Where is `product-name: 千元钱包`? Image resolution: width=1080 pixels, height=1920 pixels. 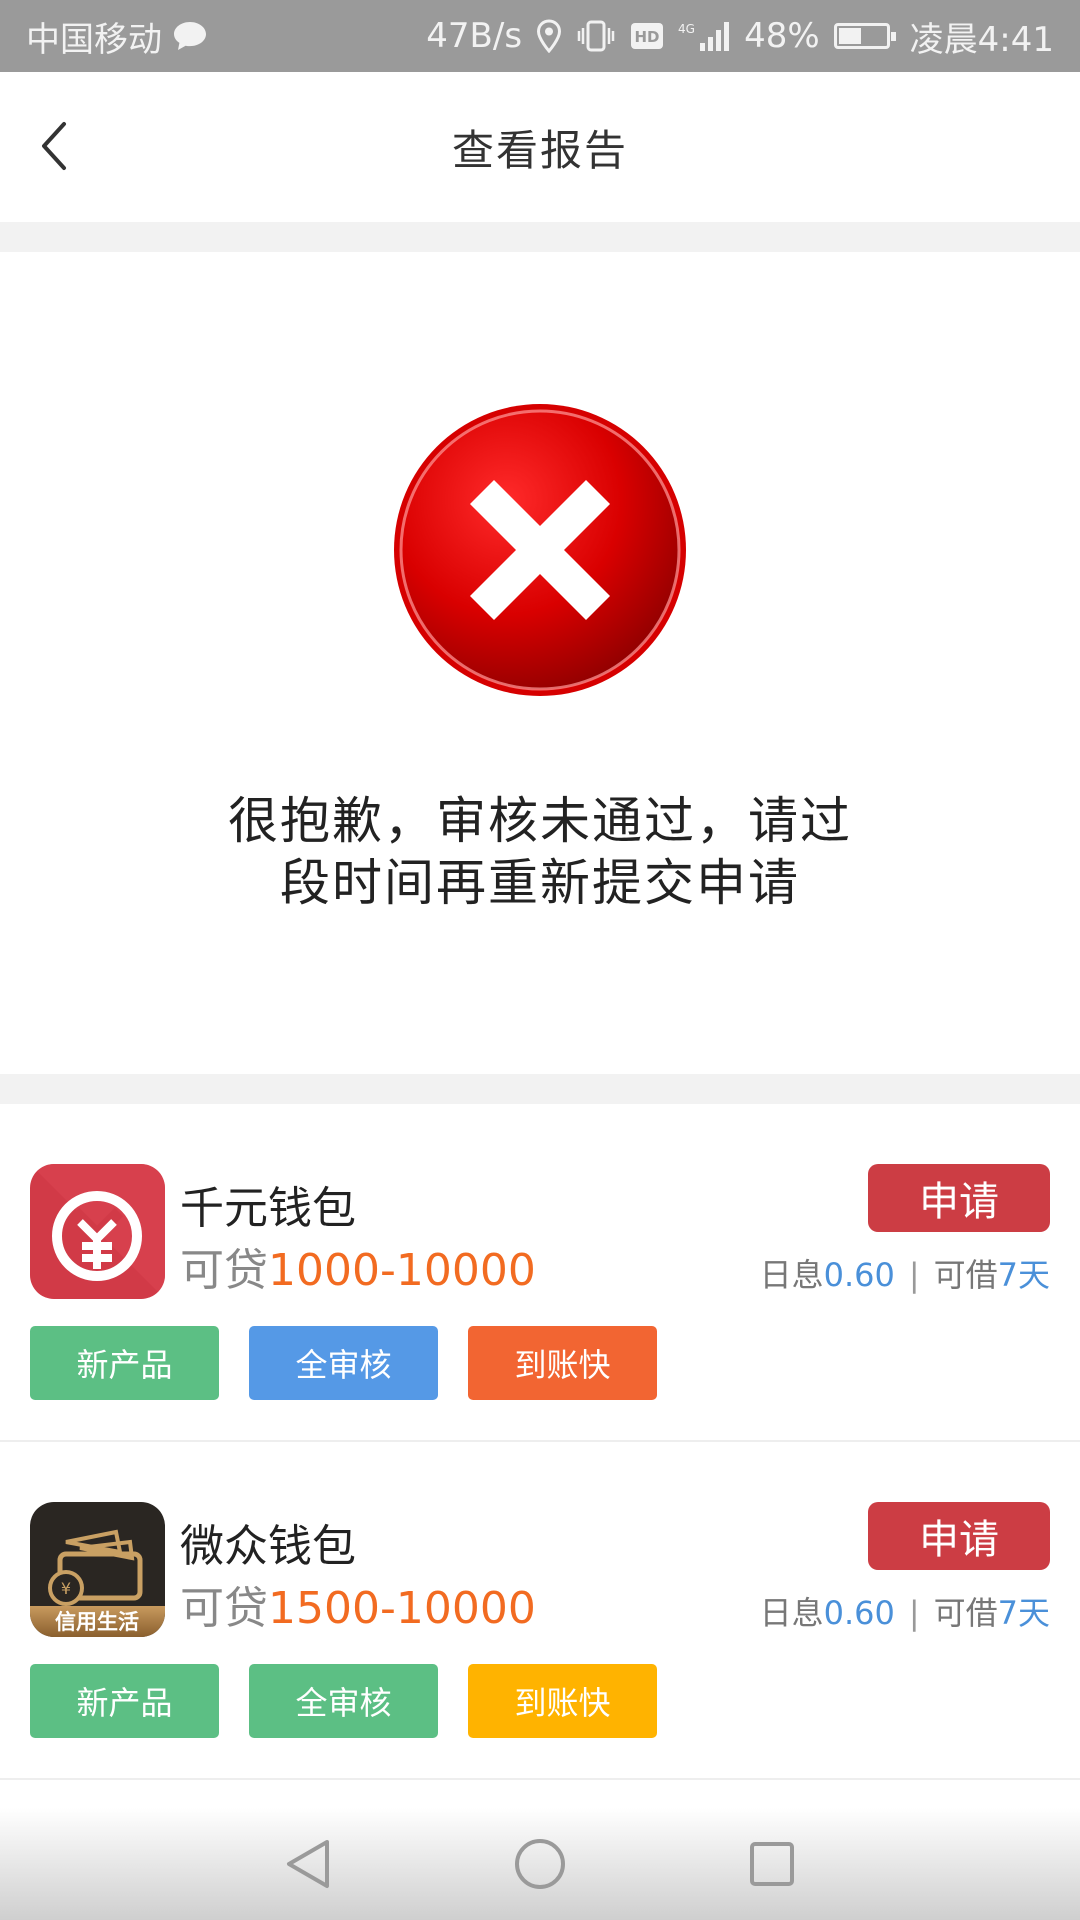 product-name: 千元钱包 is located at coordinates (268, 1208).